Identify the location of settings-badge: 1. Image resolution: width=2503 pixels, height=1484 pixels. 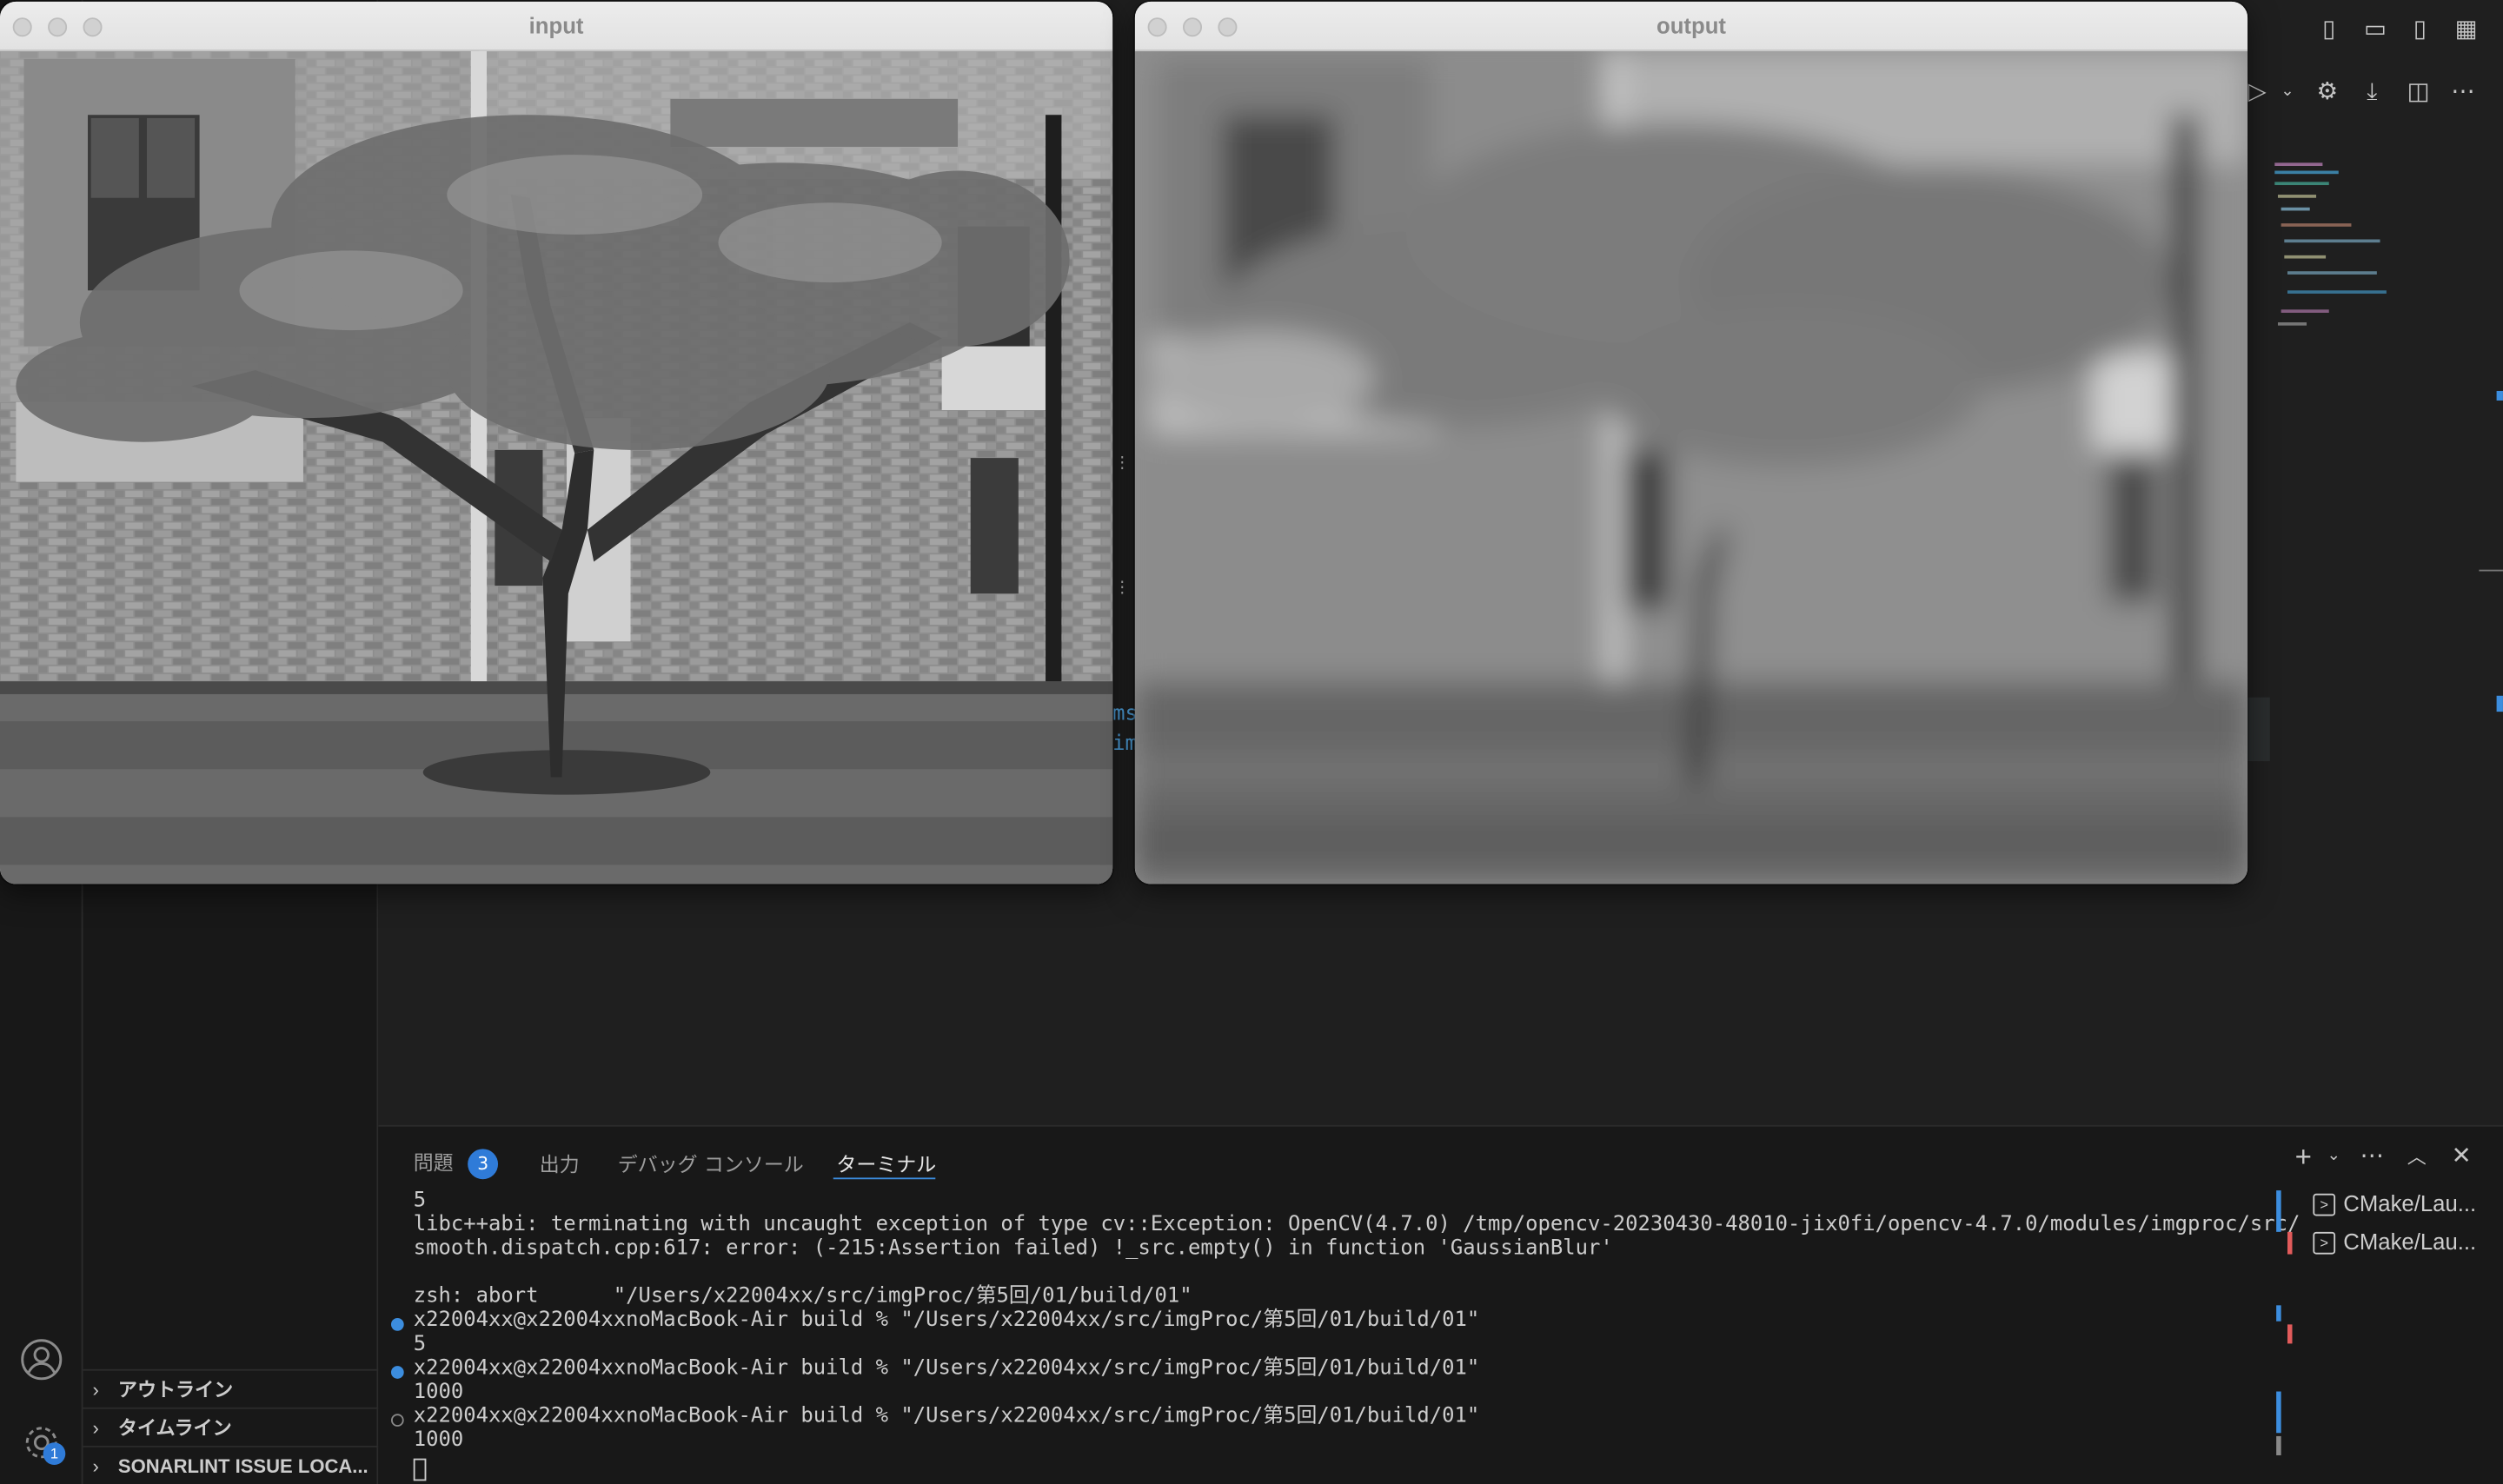
(54, 1453).